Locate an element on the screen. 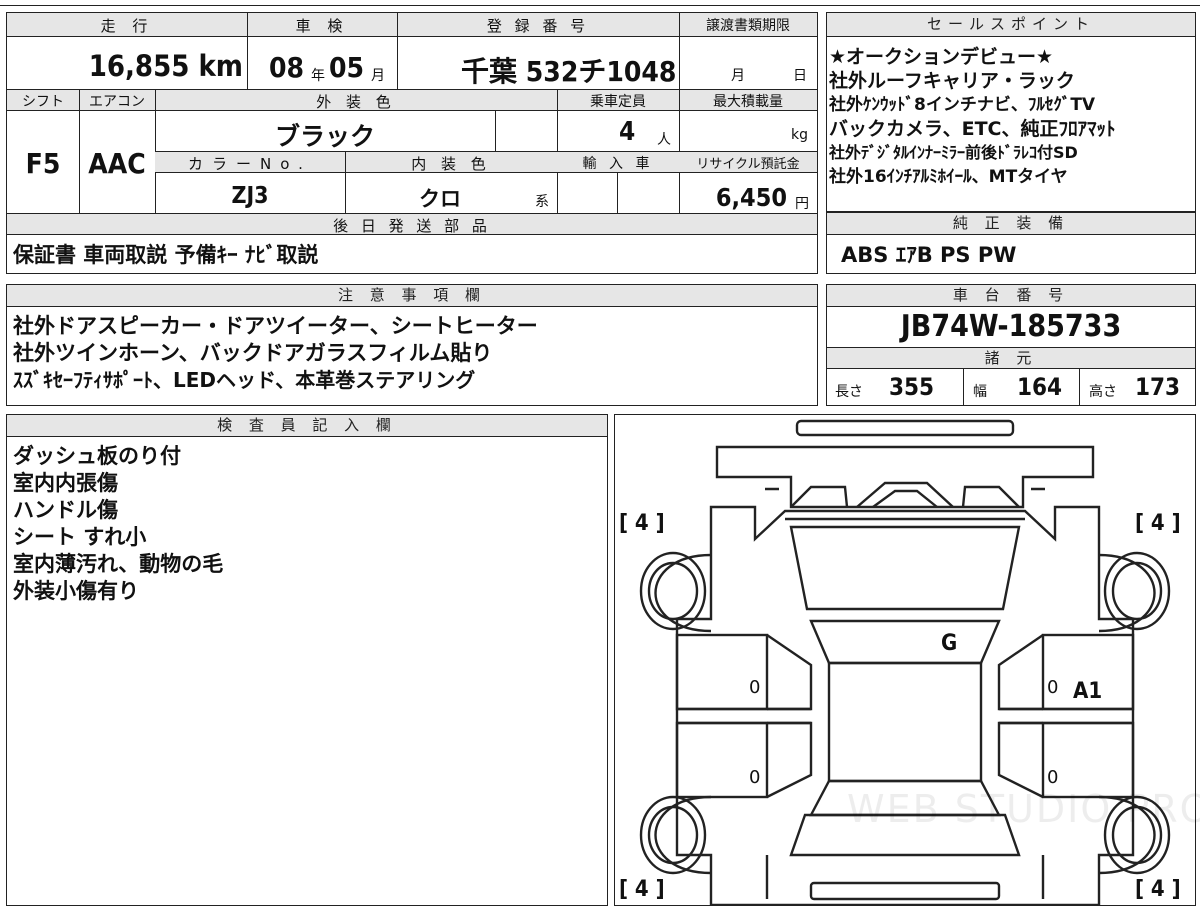 The width and height of the screenshot is (1200, 906). top-cut-strip is located at coordinates (600, 3).